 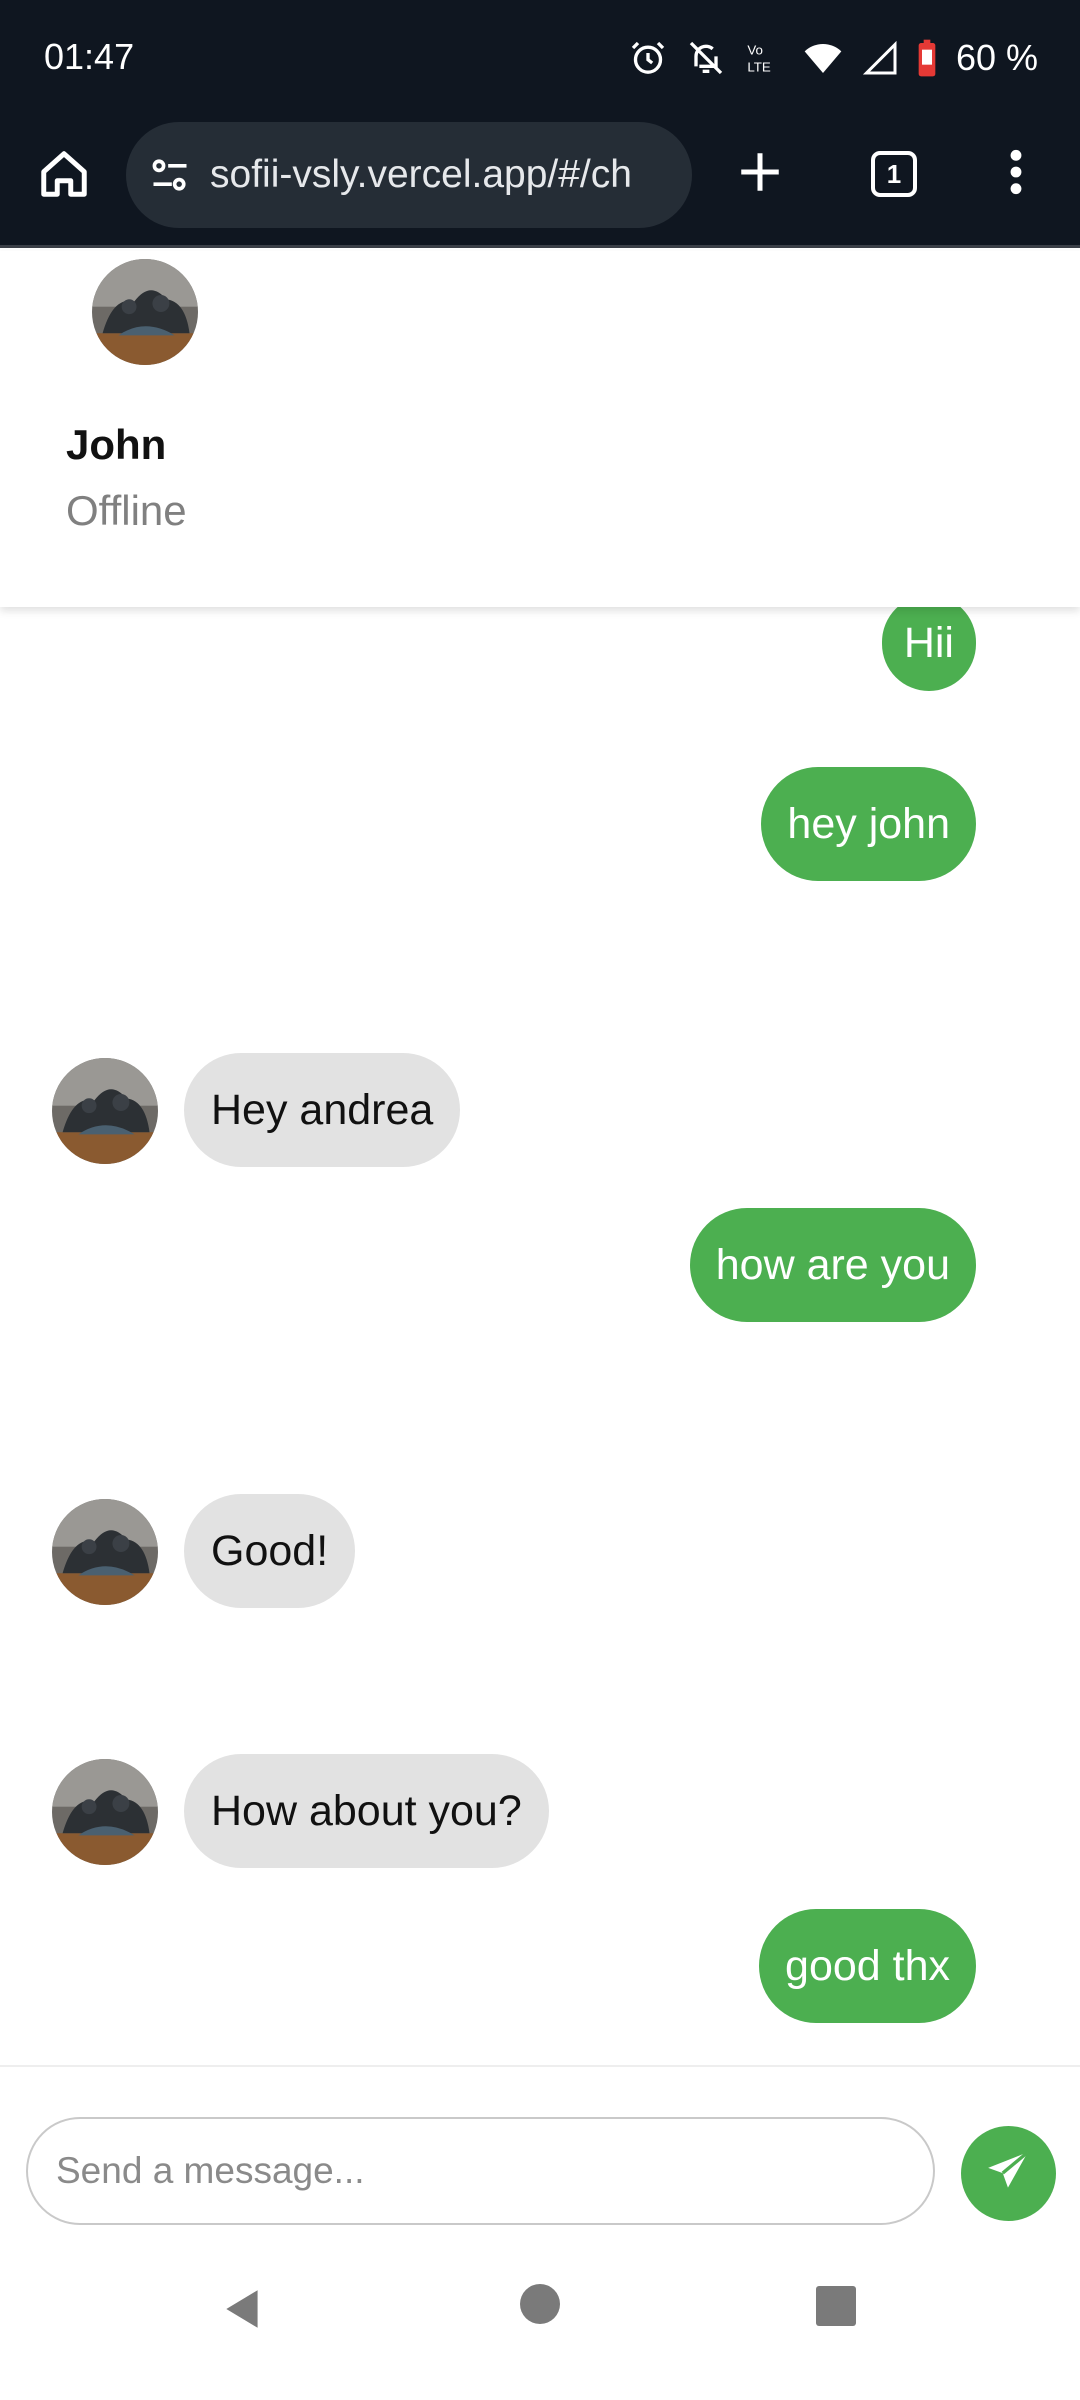 I want to click on home-button, so click(x=64, y=176).